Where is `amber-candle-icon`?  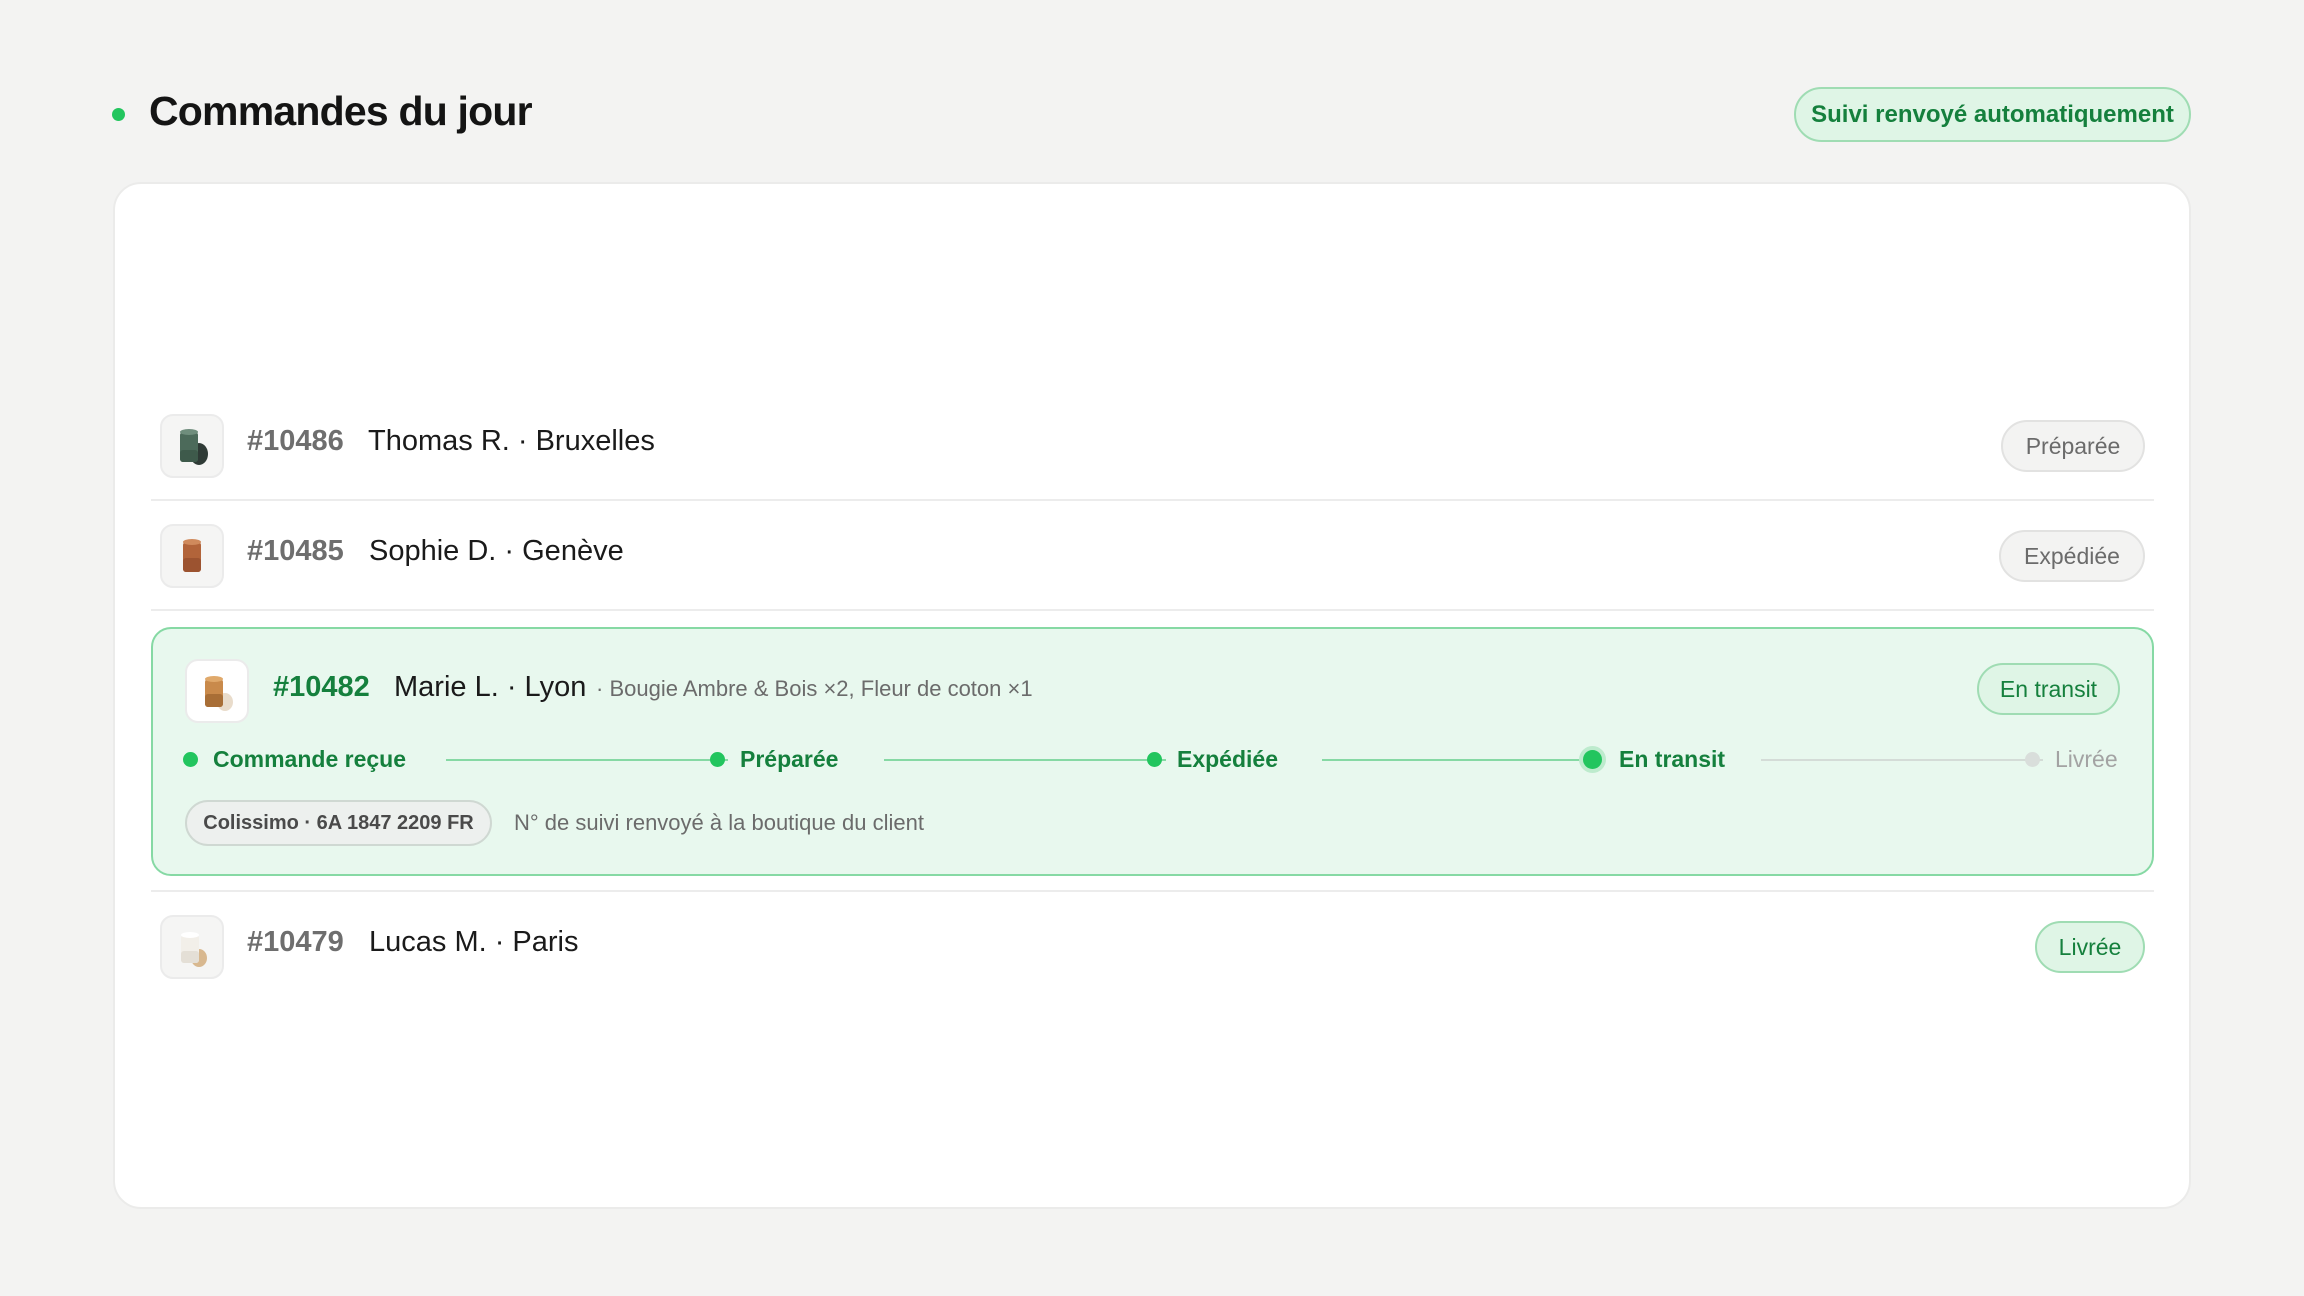 amber-candle-icon is located at coordinates (217, 691).